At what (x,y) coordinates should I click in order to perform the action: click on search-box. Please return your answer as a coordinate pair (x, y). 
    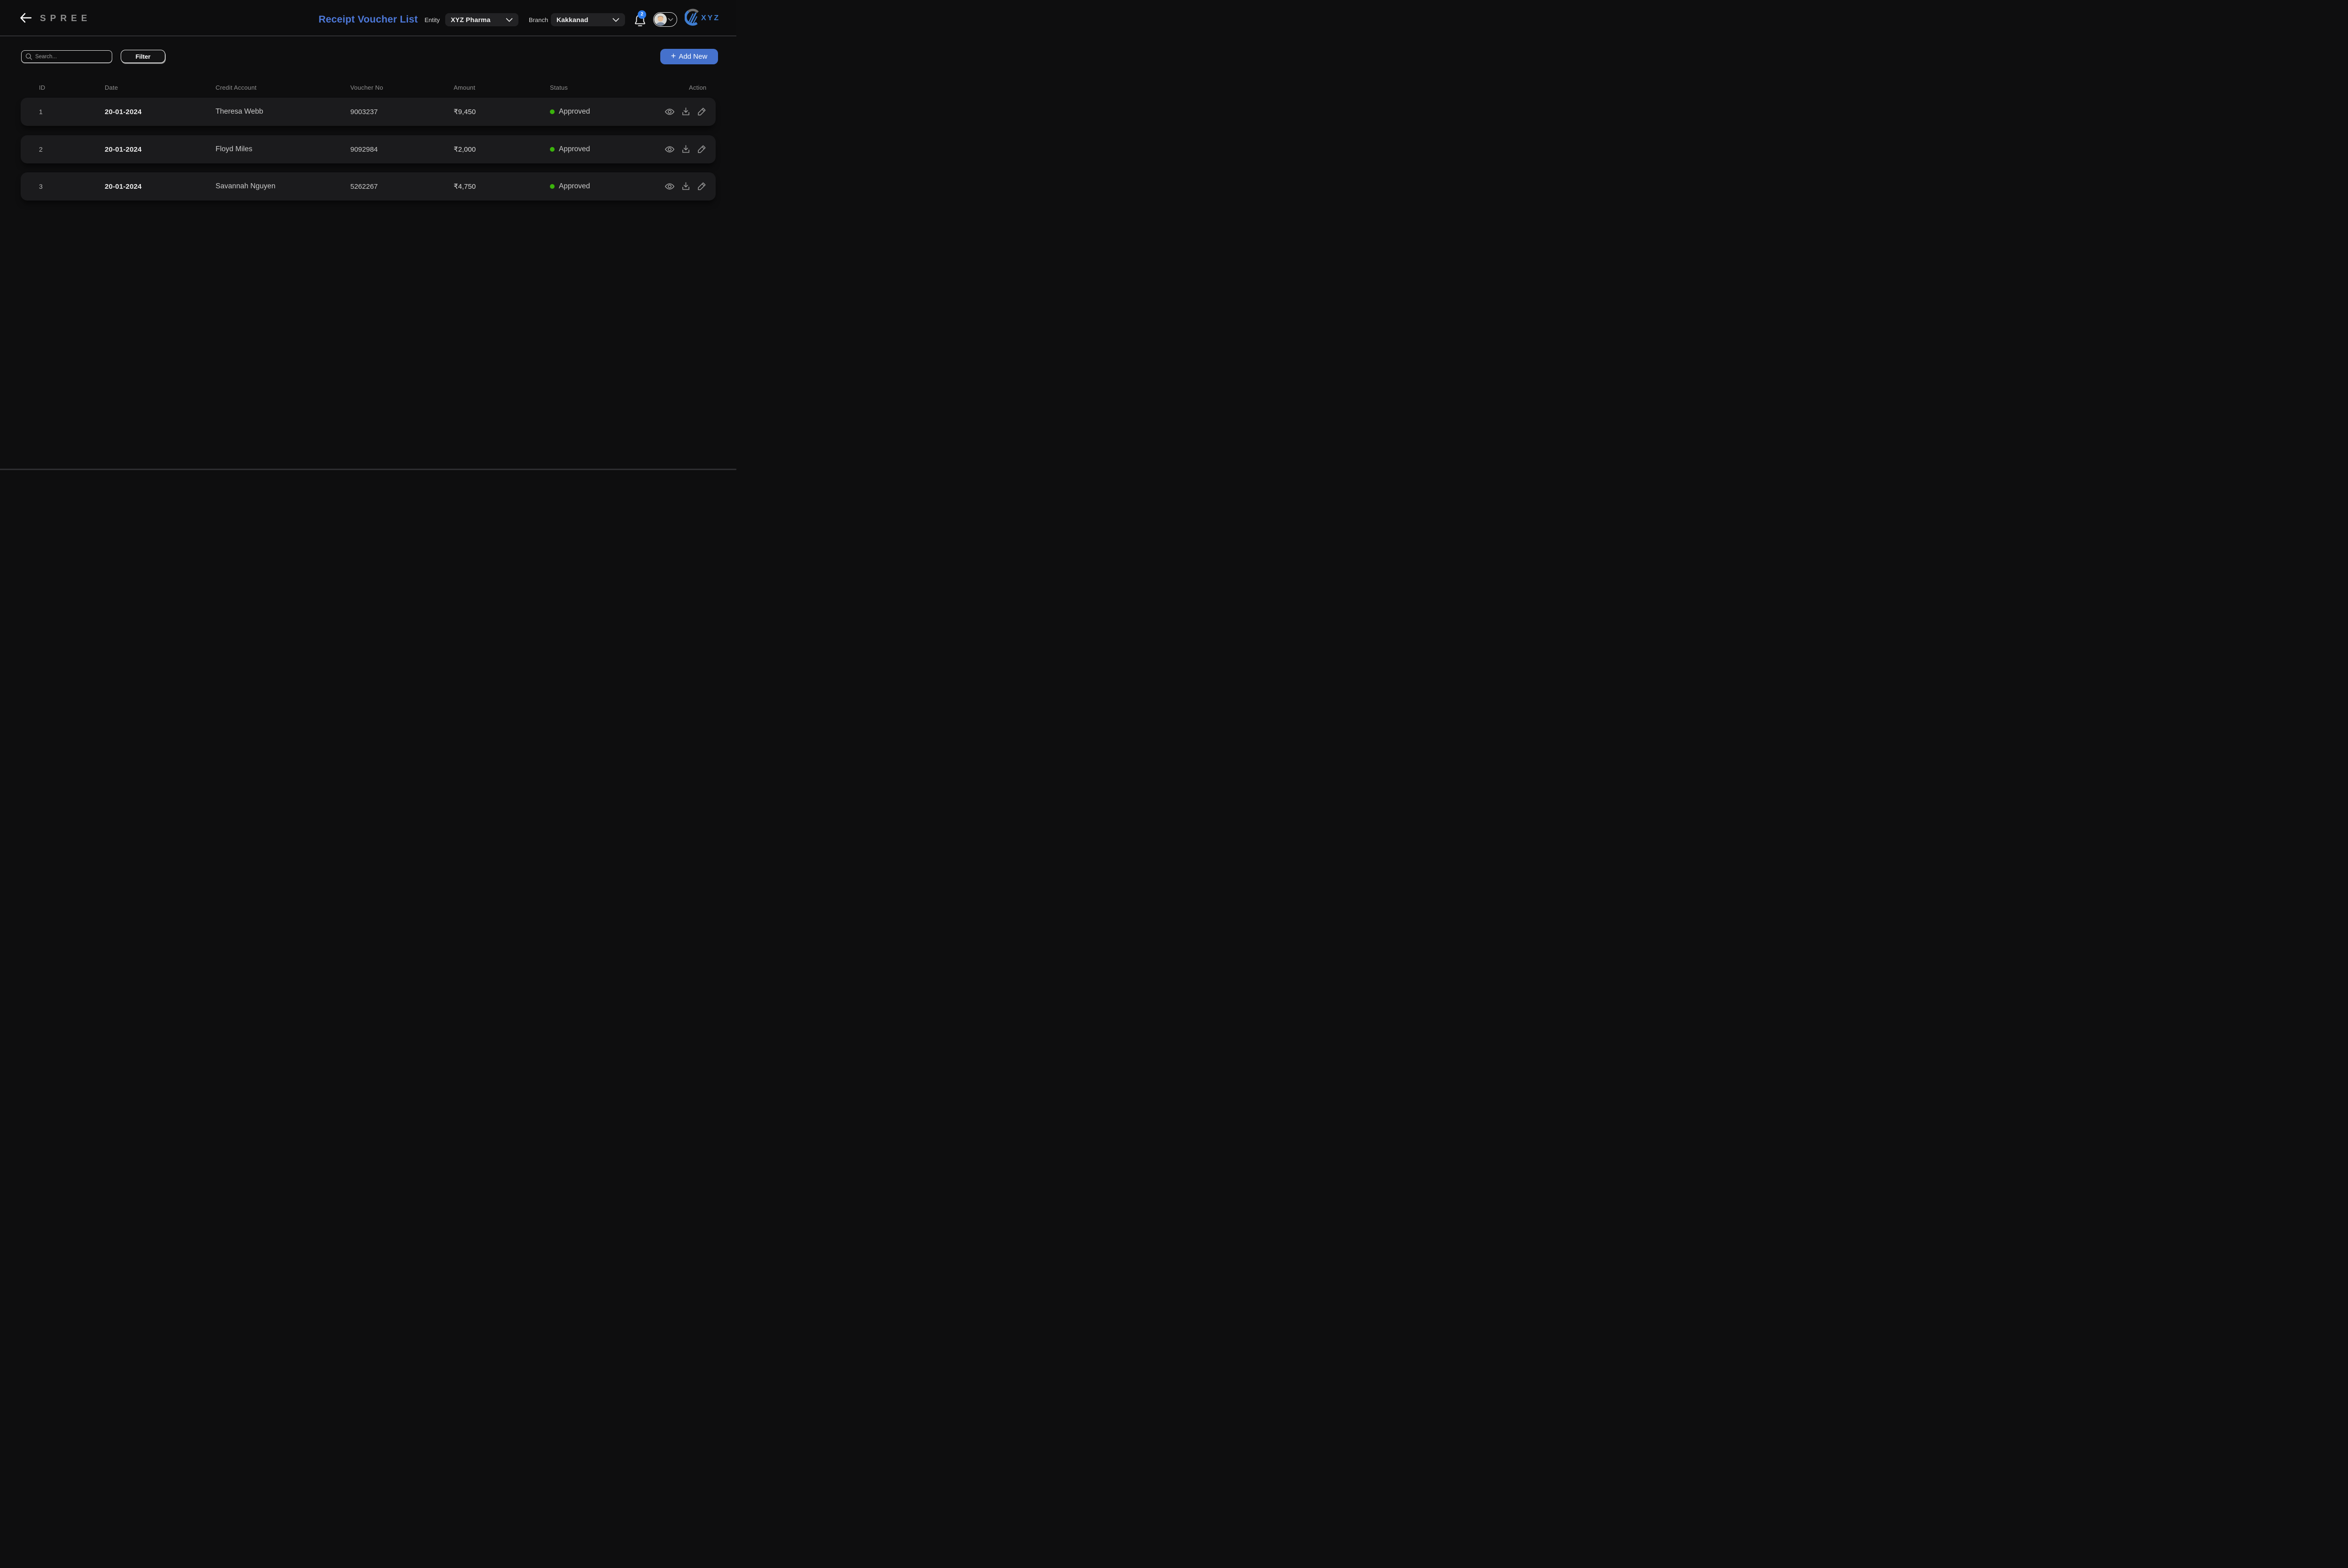
    Looking at the image, I should click on (66, 56).